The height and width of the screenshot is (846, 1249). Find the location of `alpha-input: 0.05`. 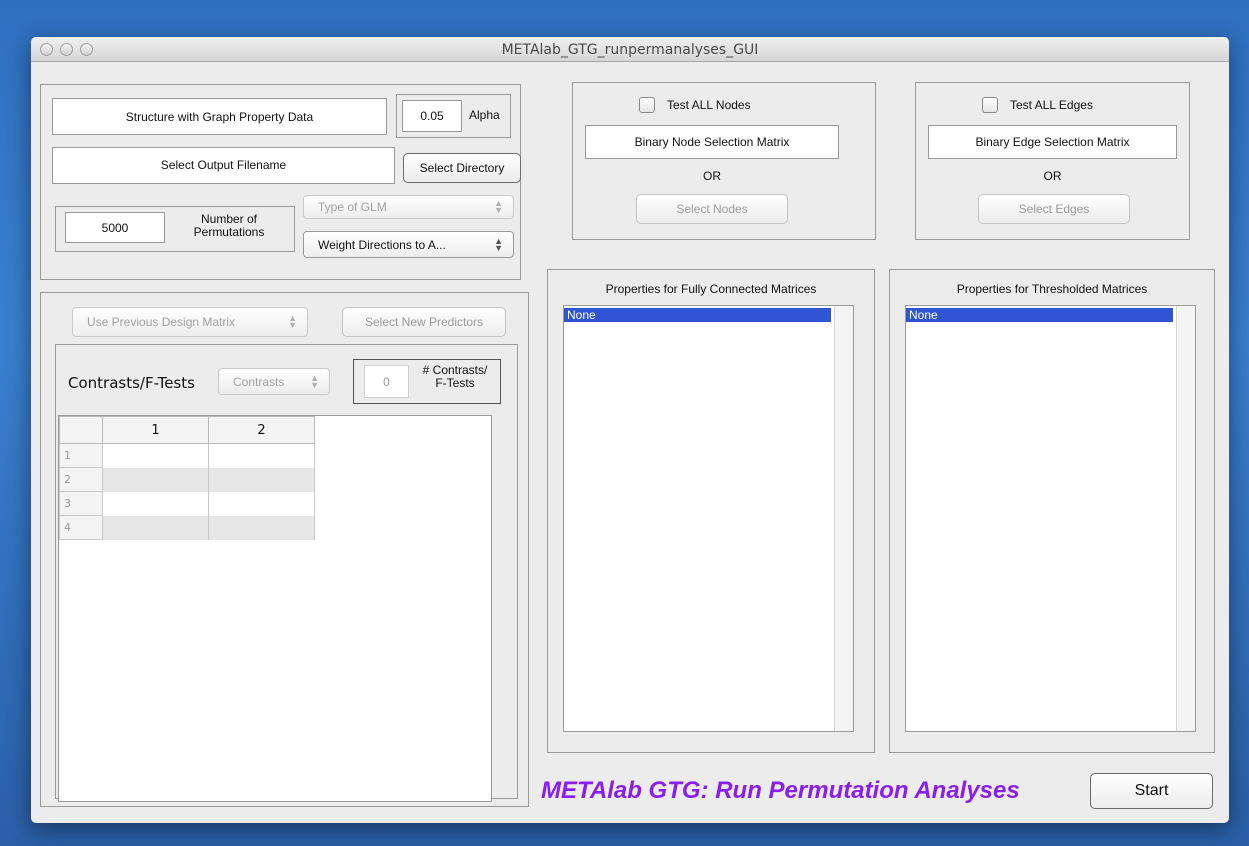

alpha-input: 0.05 is located at coordinates (432, 116).